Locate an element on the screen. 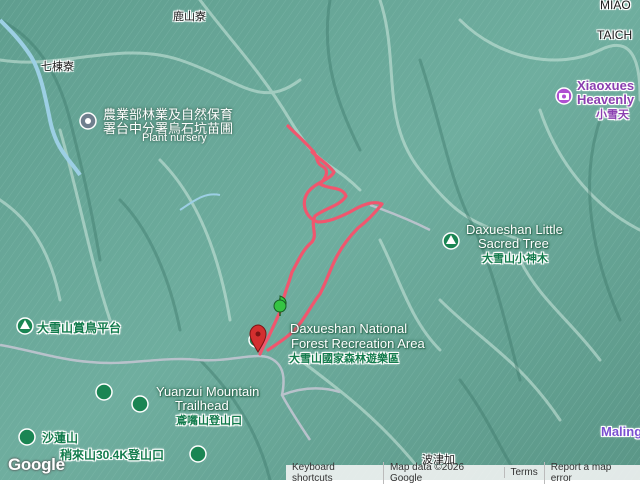 The image size is (640, 484). place-label-qiliao: 七棟寮 is located at coordinates (57, 67).